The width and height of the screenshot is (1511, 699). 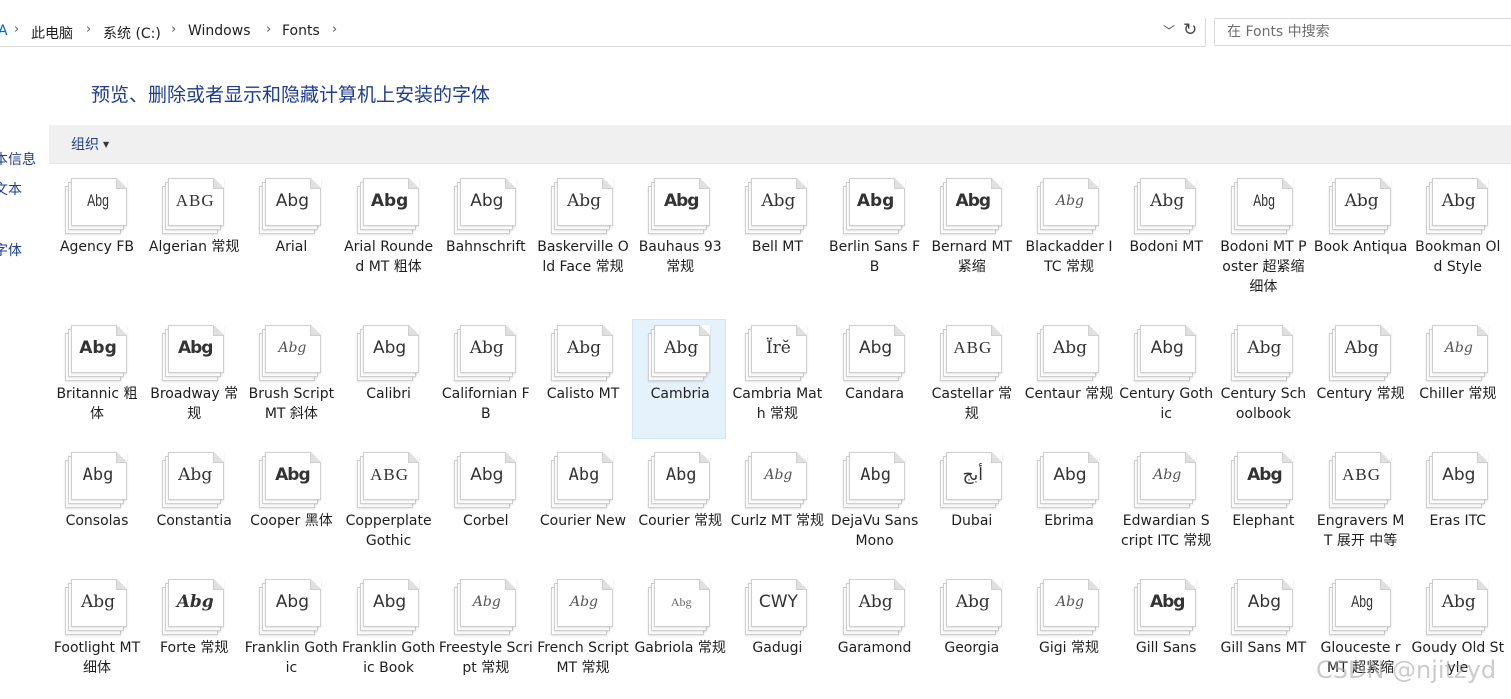 I want to click on font-item: Abg Century 常规, so click(x=1360, y=379).